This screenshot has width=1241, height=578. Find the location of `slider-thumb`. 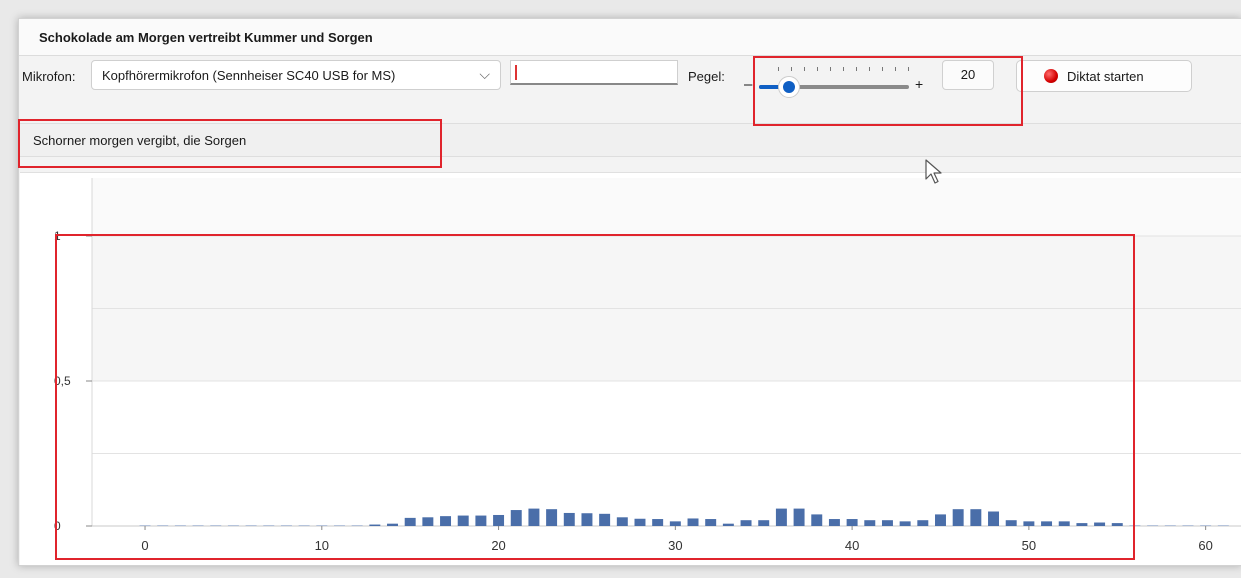

slider-thumb is located at coordinates (789, 87).